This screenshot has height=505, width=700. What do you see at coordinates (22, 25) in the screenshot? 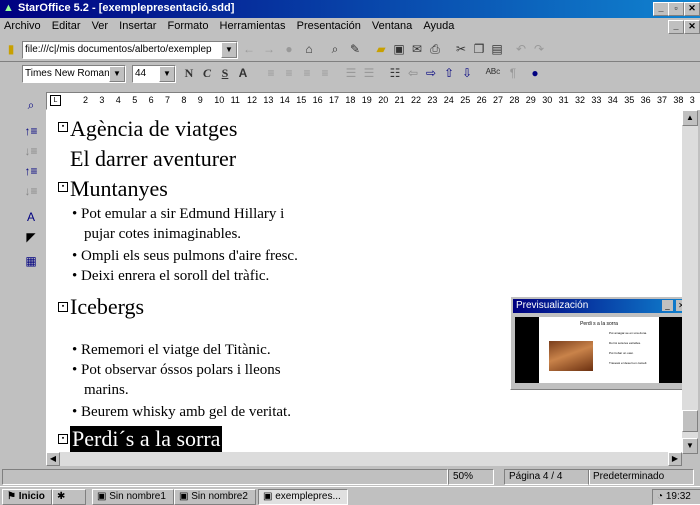
I see `menu-archivo: Archivo` at bounding box center [22, 25].